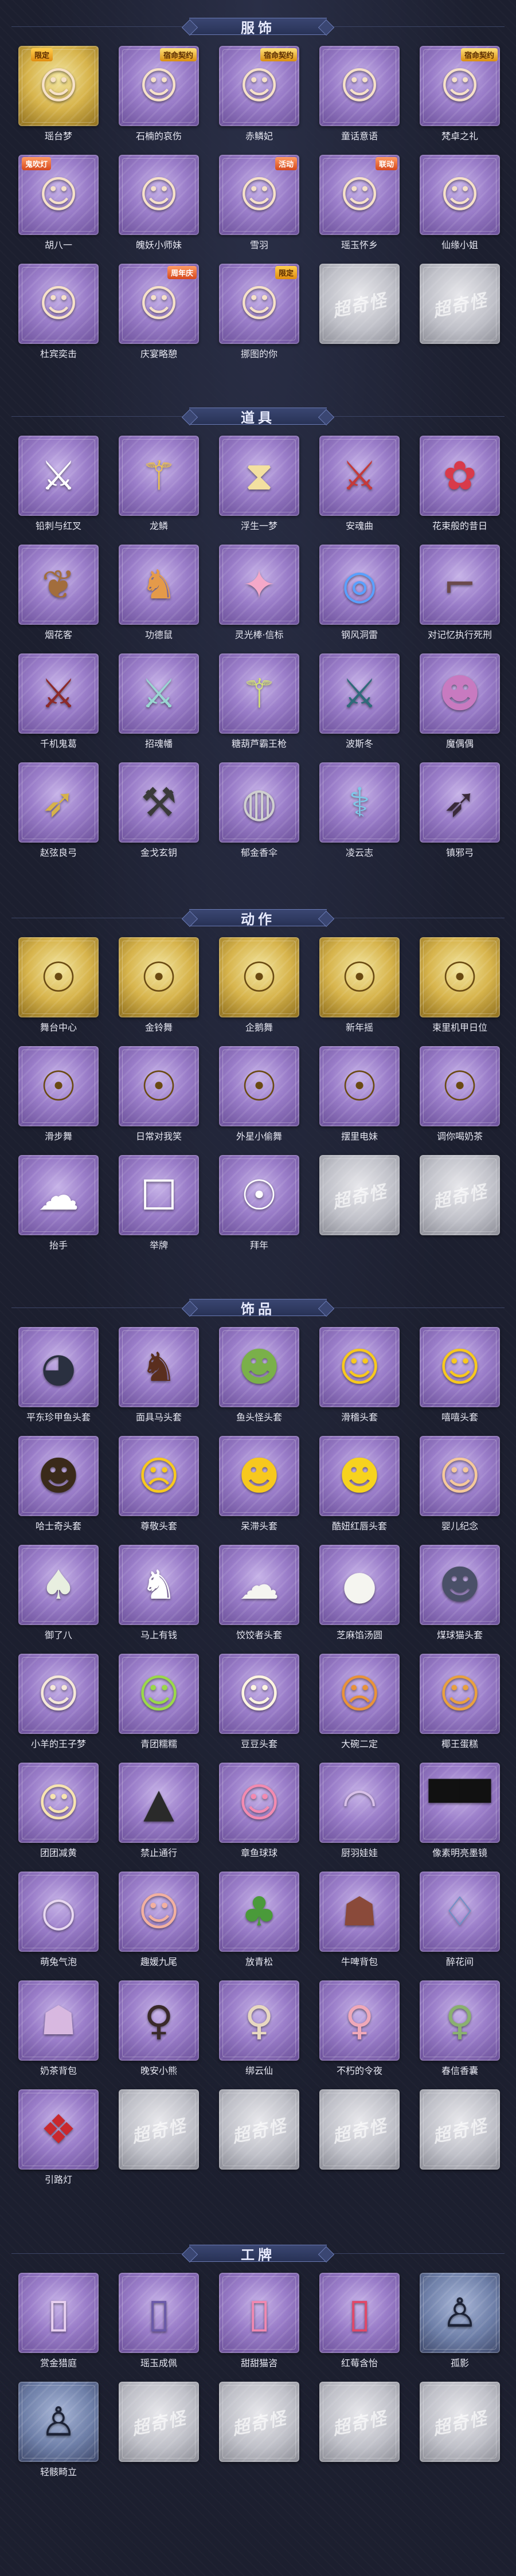 The height and width of the screenshot is (2576, 516). I want to click on item-card: ☺ 周年庆 庆宴略憩, so click(159, 315).